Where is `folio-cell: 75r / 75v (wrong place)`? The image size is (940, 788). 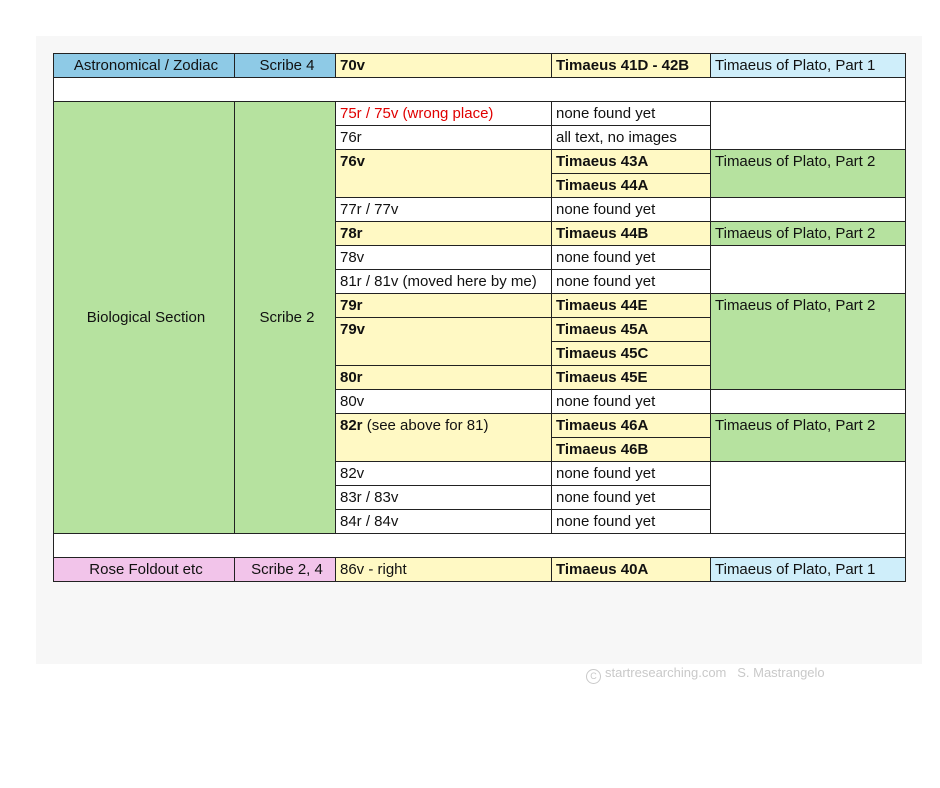 folio-cell: 75r / 75v (wrong place) is located at coordinates (443, 113).